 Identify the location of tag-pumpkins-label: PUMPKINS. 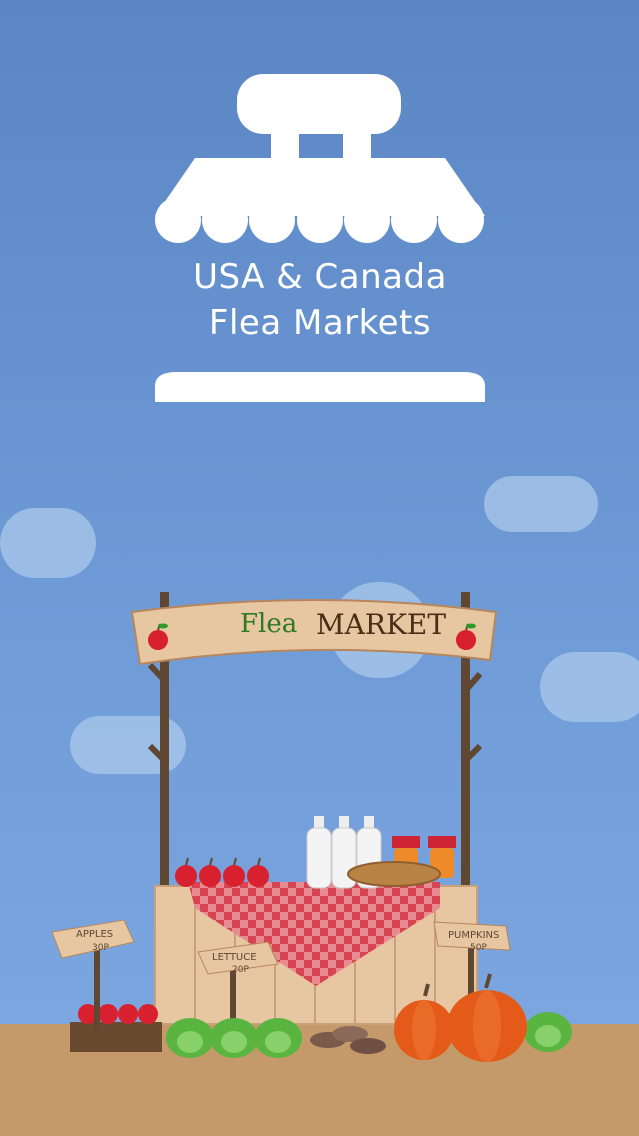
(473, 935).